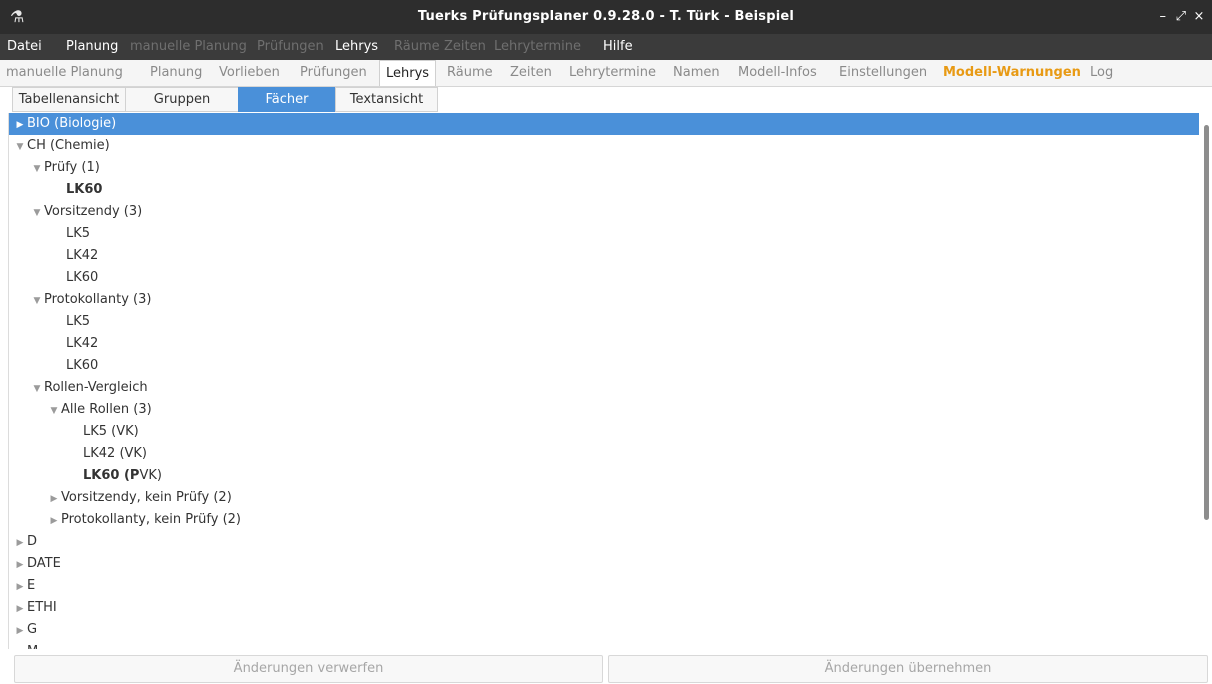 This screenshot has height=684, width=1212. What do you see at coordinates (1199, 16) in the screenshot?
I see `close-icon: ×` at bounding box center [1199, 16].